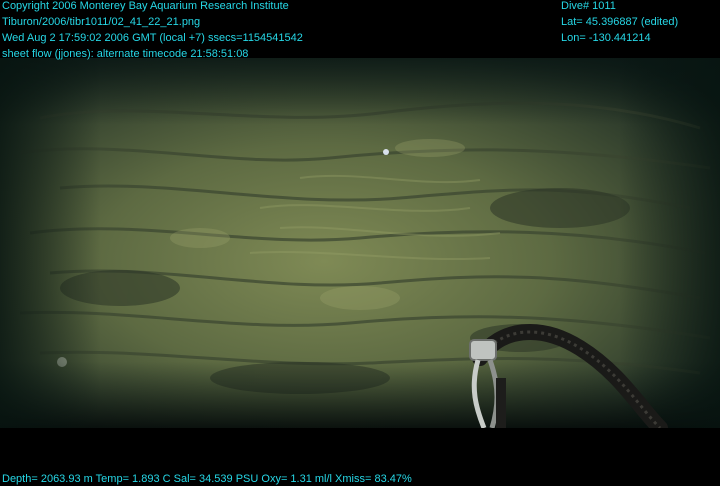 Image resolution: width=720 pixels, height=486 pixels. What do you see at coordinates (588, 6) in the screenshot?
I see `dive-number-text: Dive# 1011` at bounding box center [588, 6].